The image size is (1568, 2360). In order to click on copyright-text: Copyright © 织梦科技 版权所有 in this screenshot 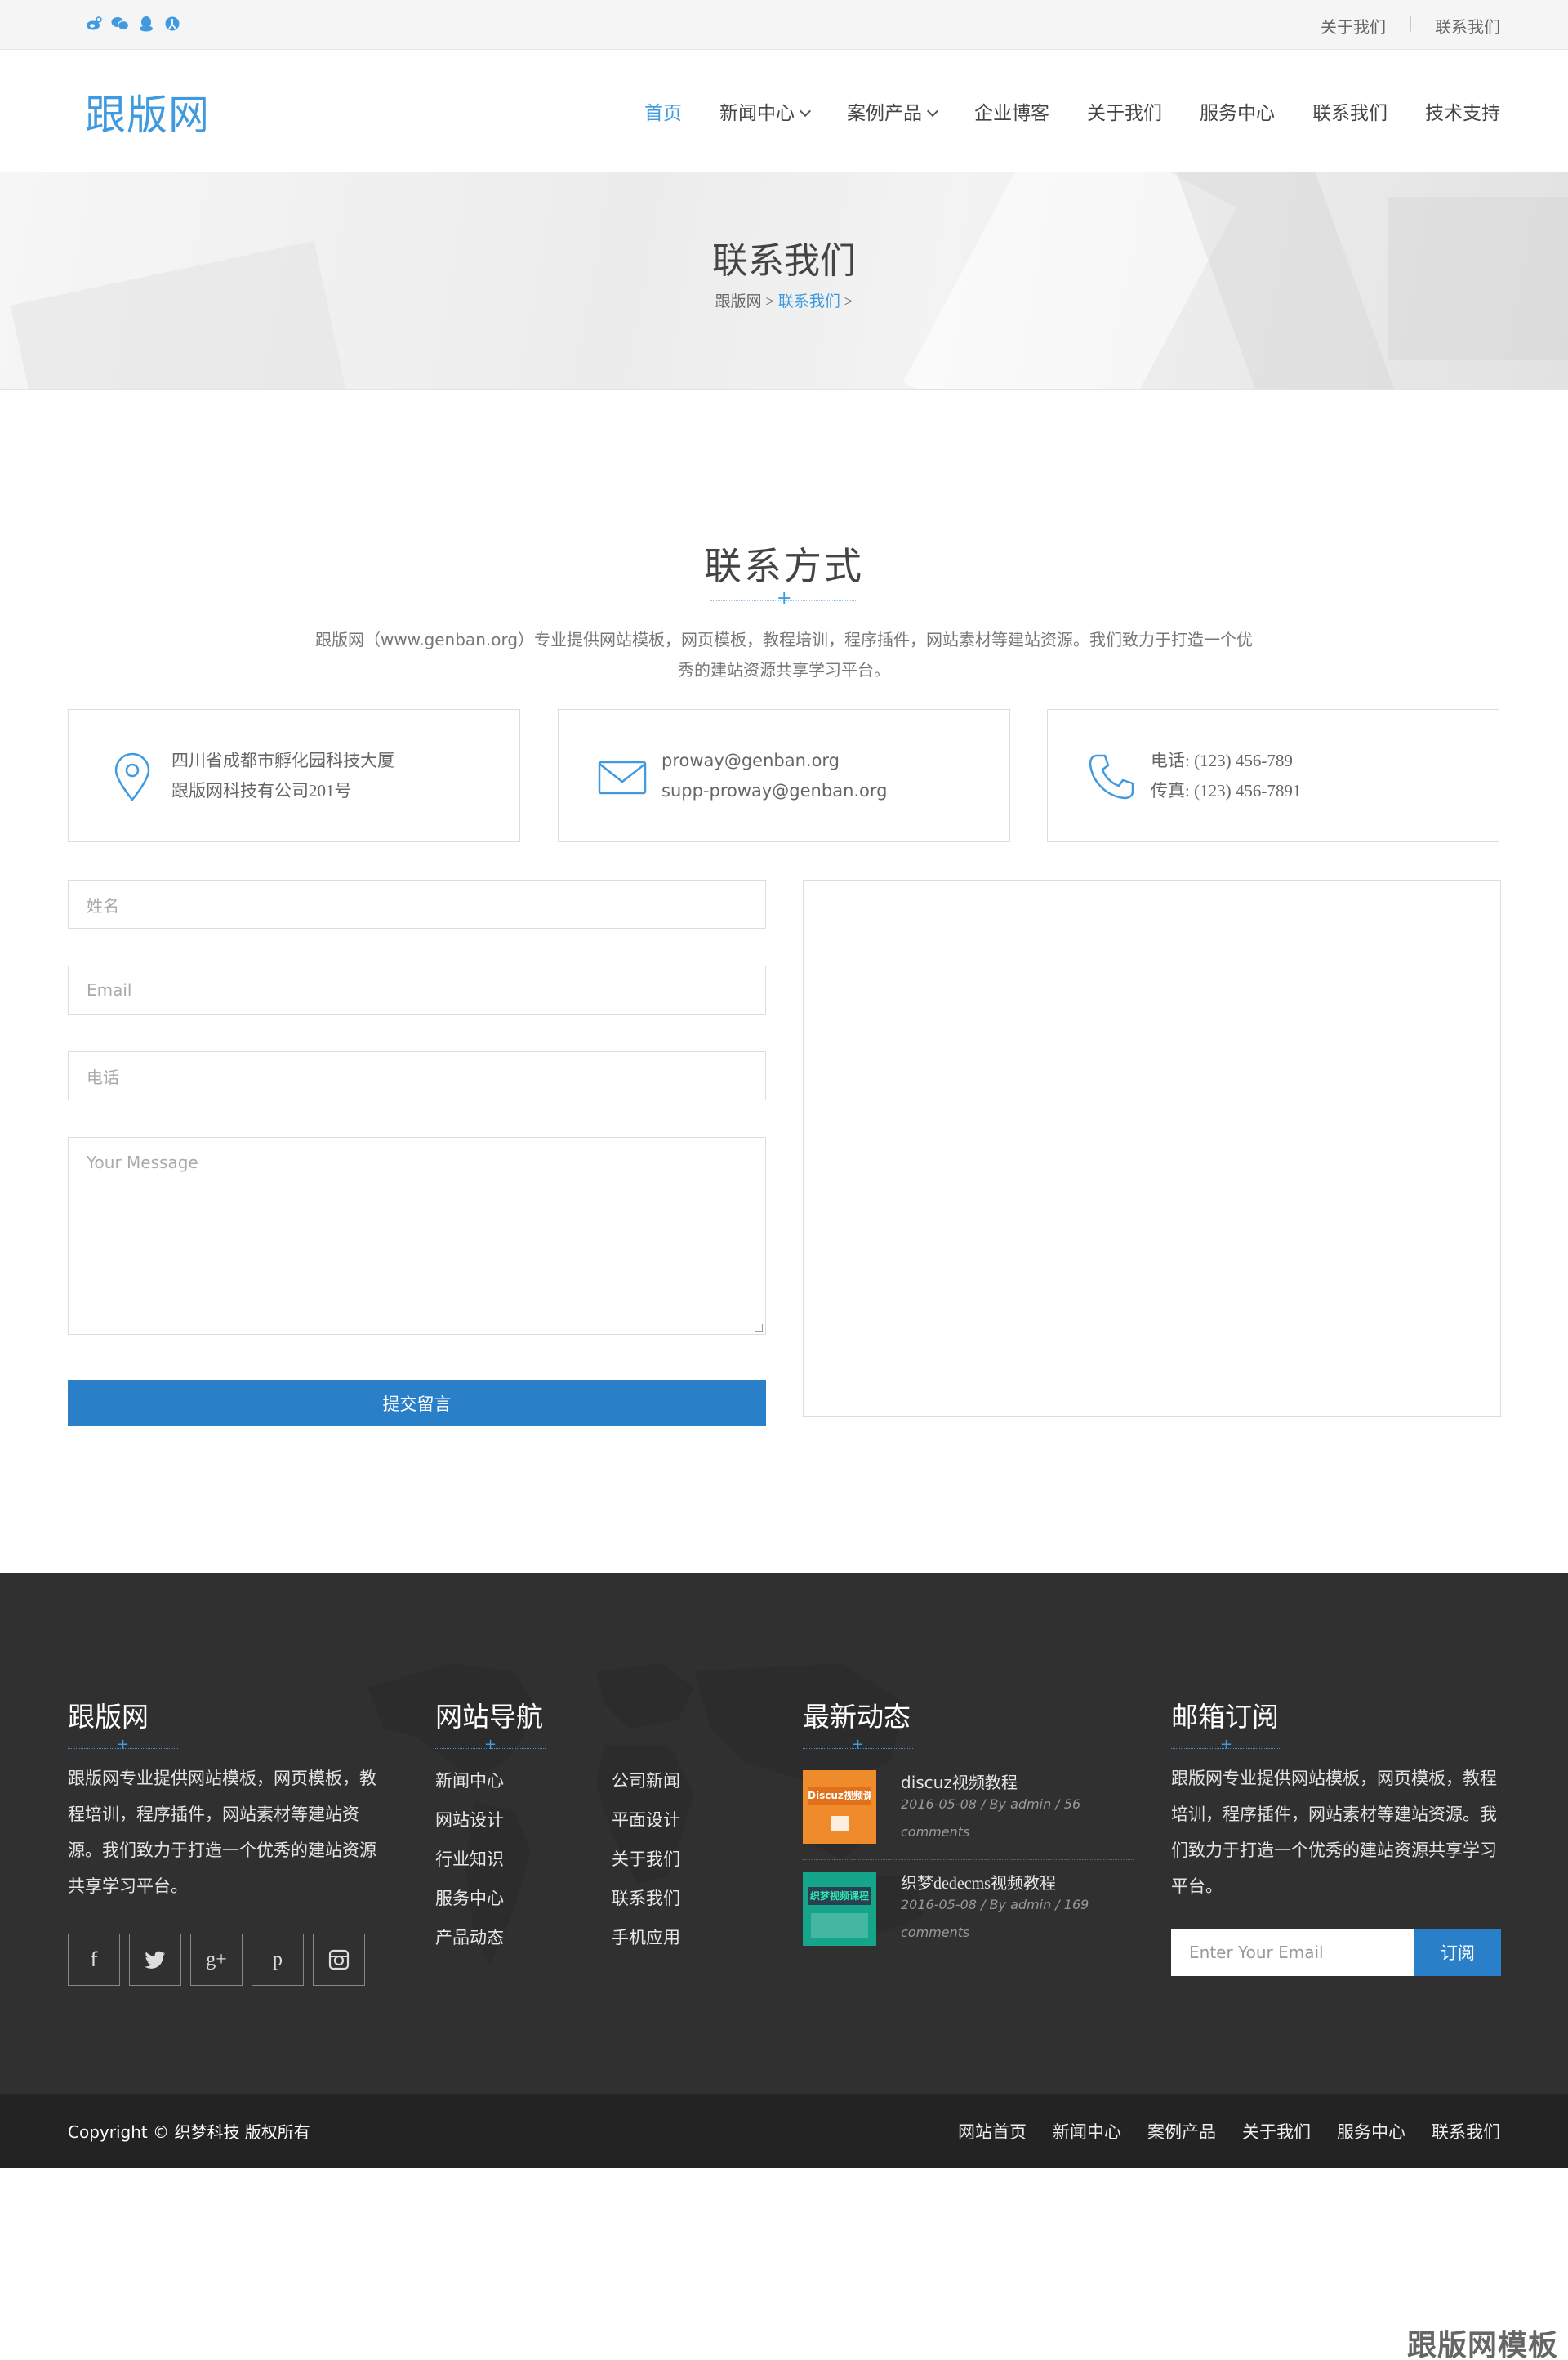, I will do `click(189, 2132)`.